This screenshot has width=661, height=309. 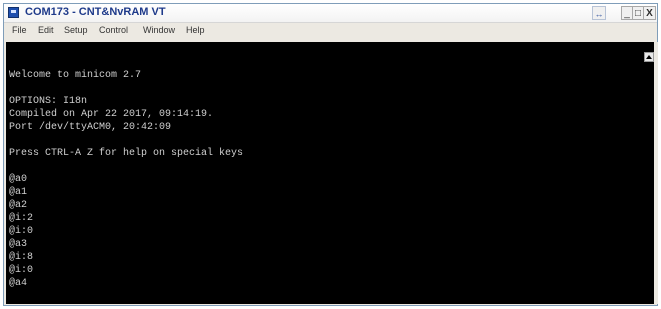 I want to click on menu-help: Help, so click(x=195, y=30).